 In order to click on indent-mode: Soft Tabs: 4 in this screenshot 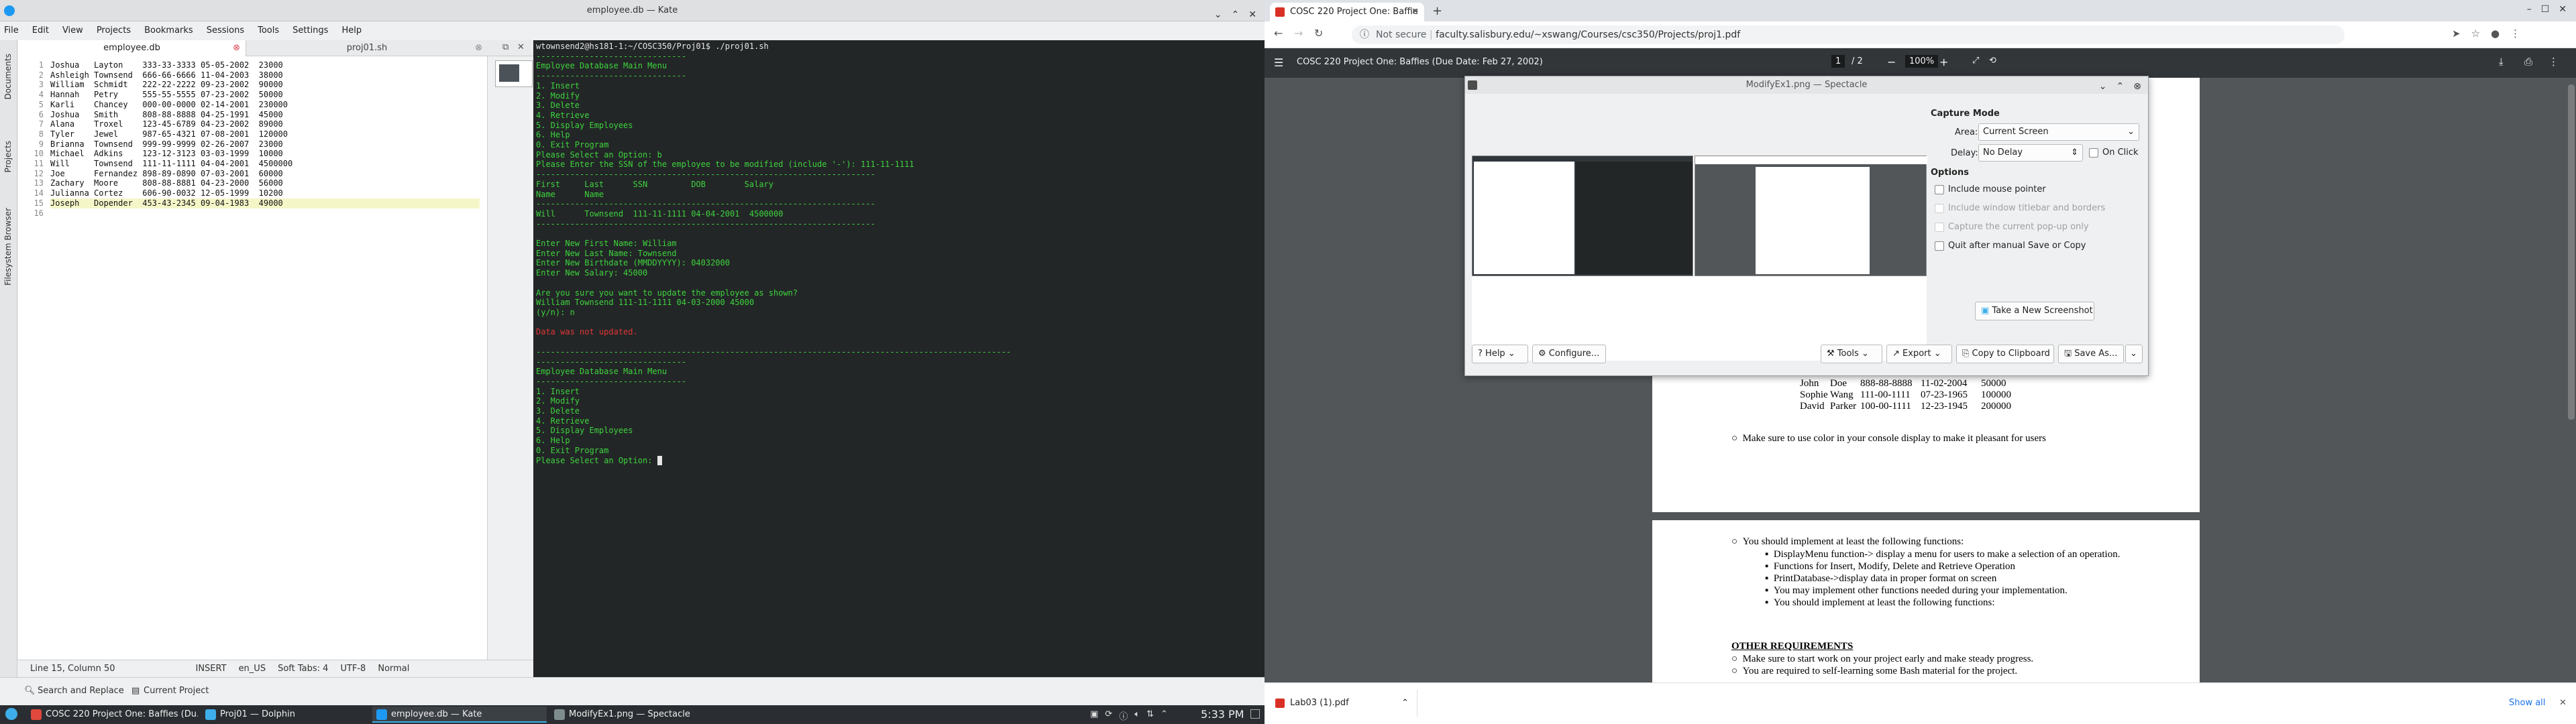, I will do `click(303, 669)`.